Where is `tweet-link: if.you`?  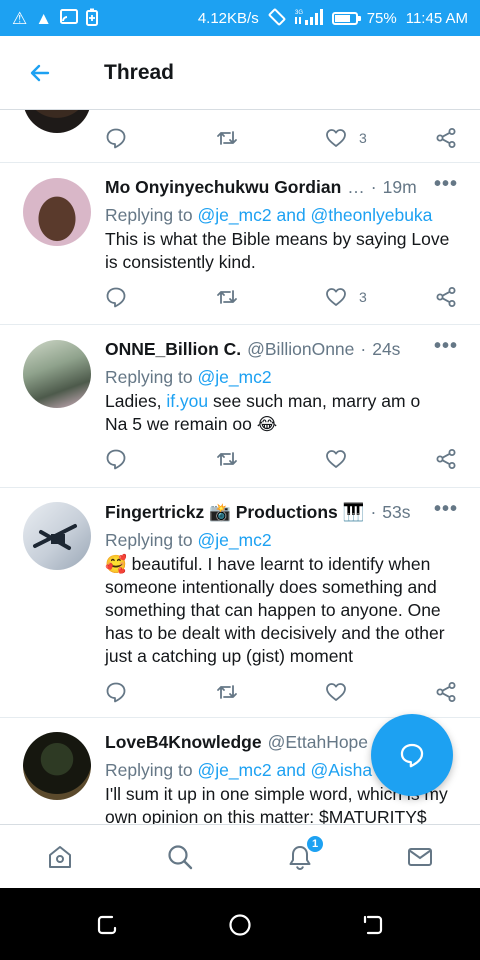
tweet-link: if.you is located at coordinates (187, 401).